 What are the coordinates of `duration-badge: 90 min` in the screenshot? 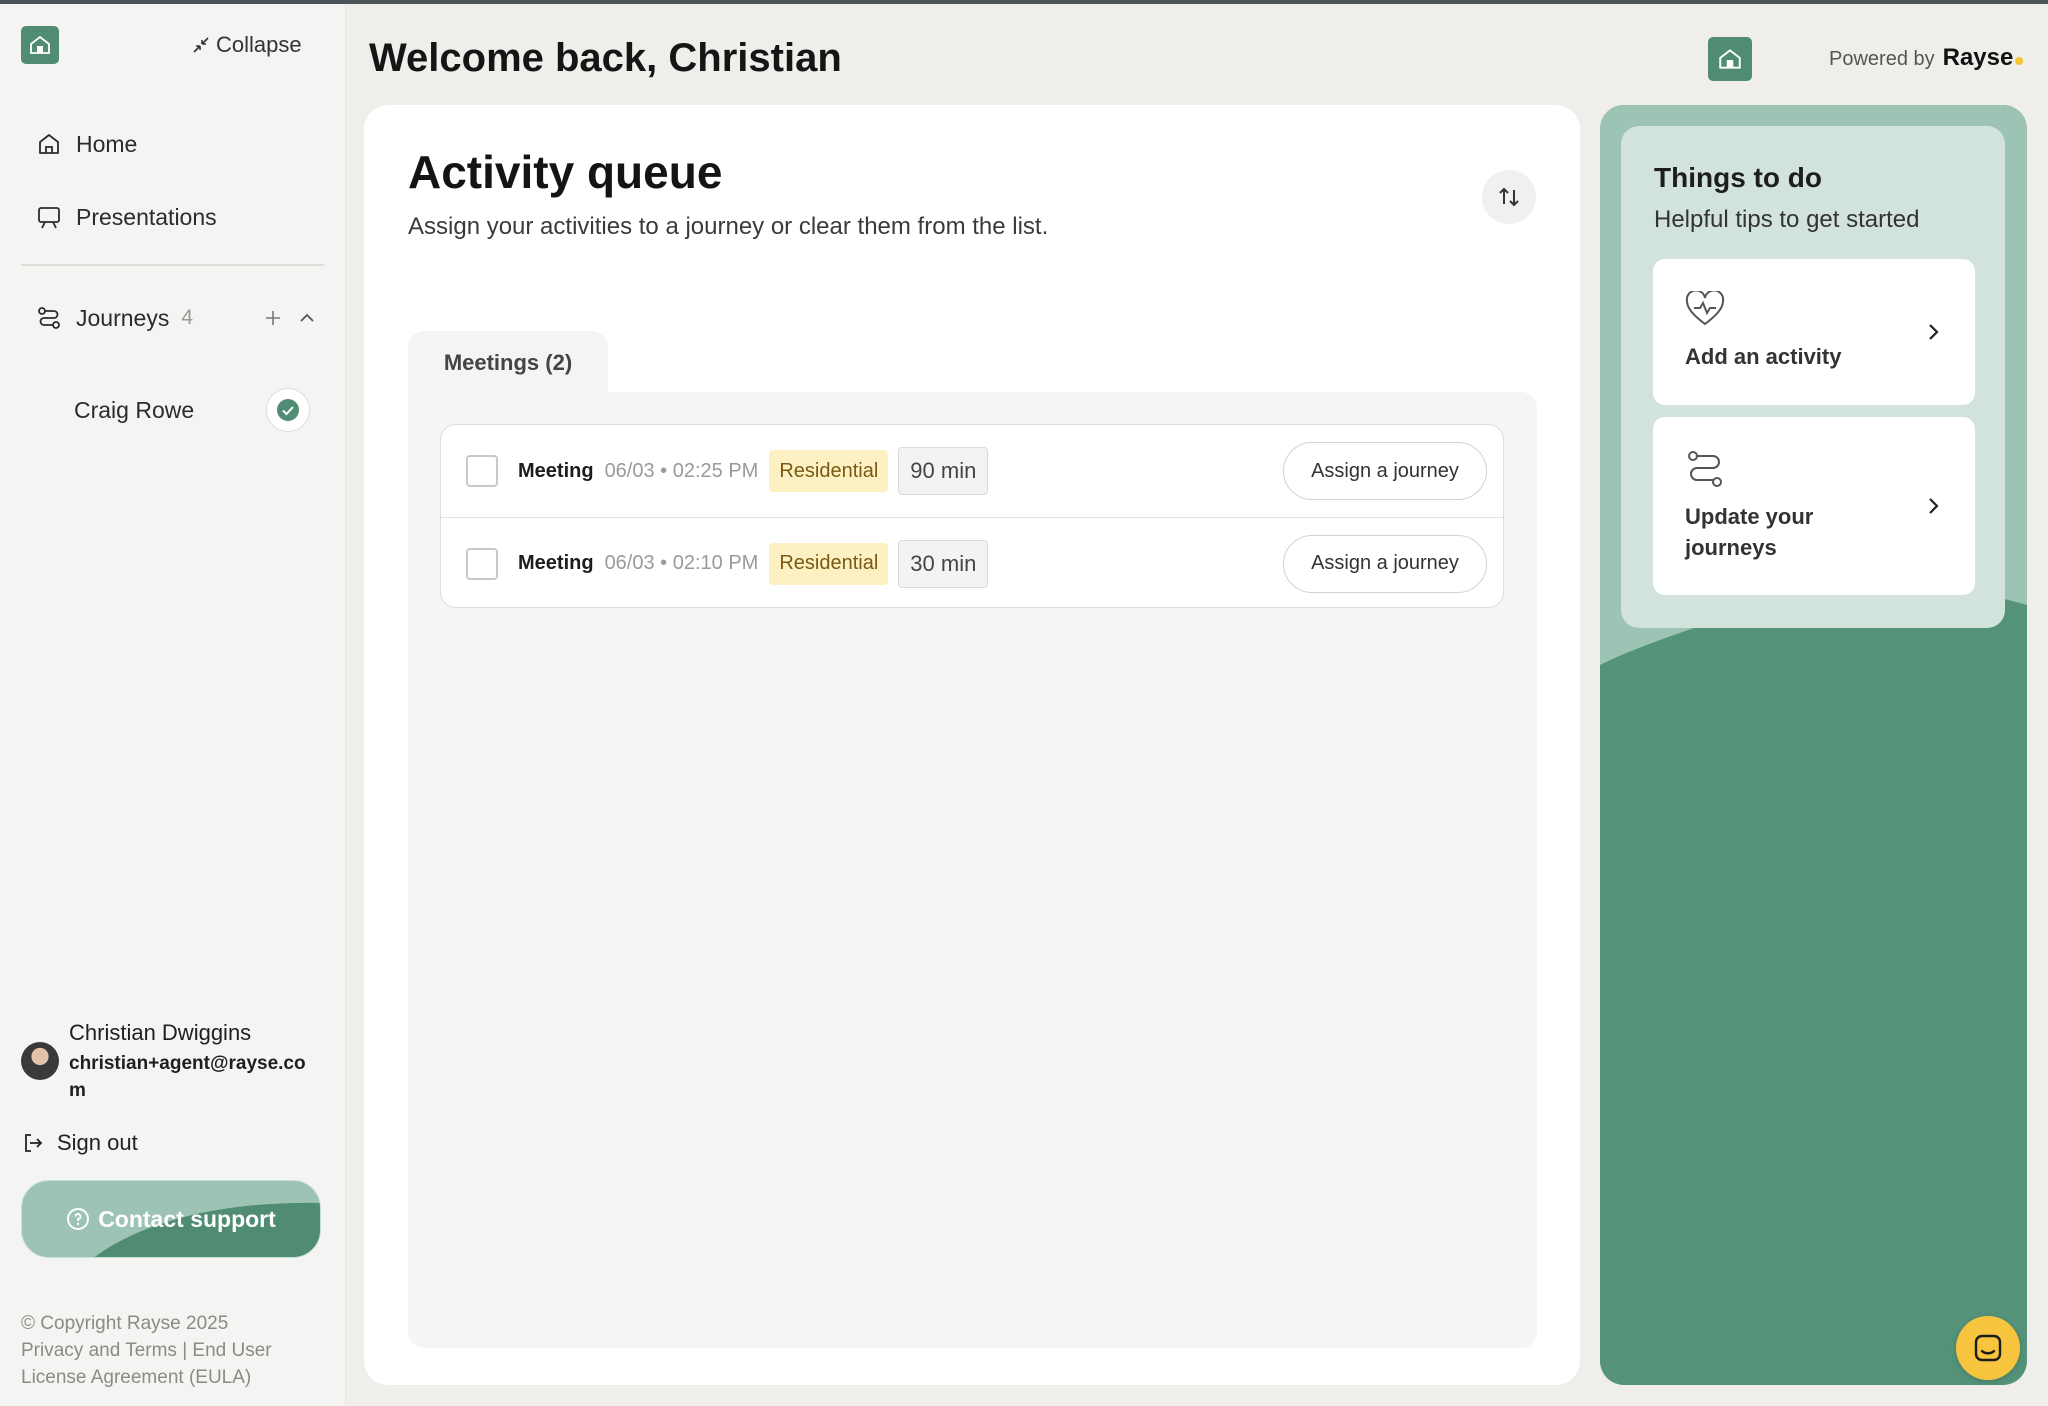 It's located at (943, 471).